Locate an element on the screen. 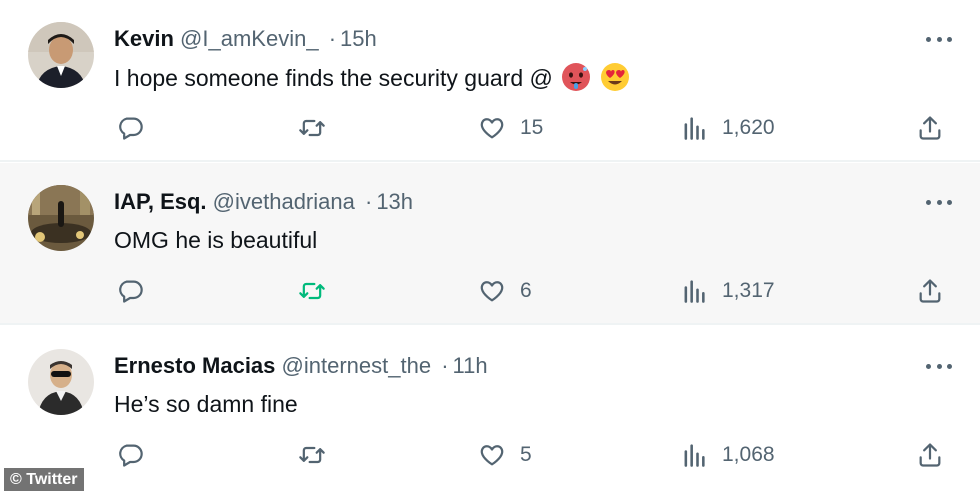 This screenshot has width=980, height=493. views-button: 1,317 is located at coordinates (727, 291).